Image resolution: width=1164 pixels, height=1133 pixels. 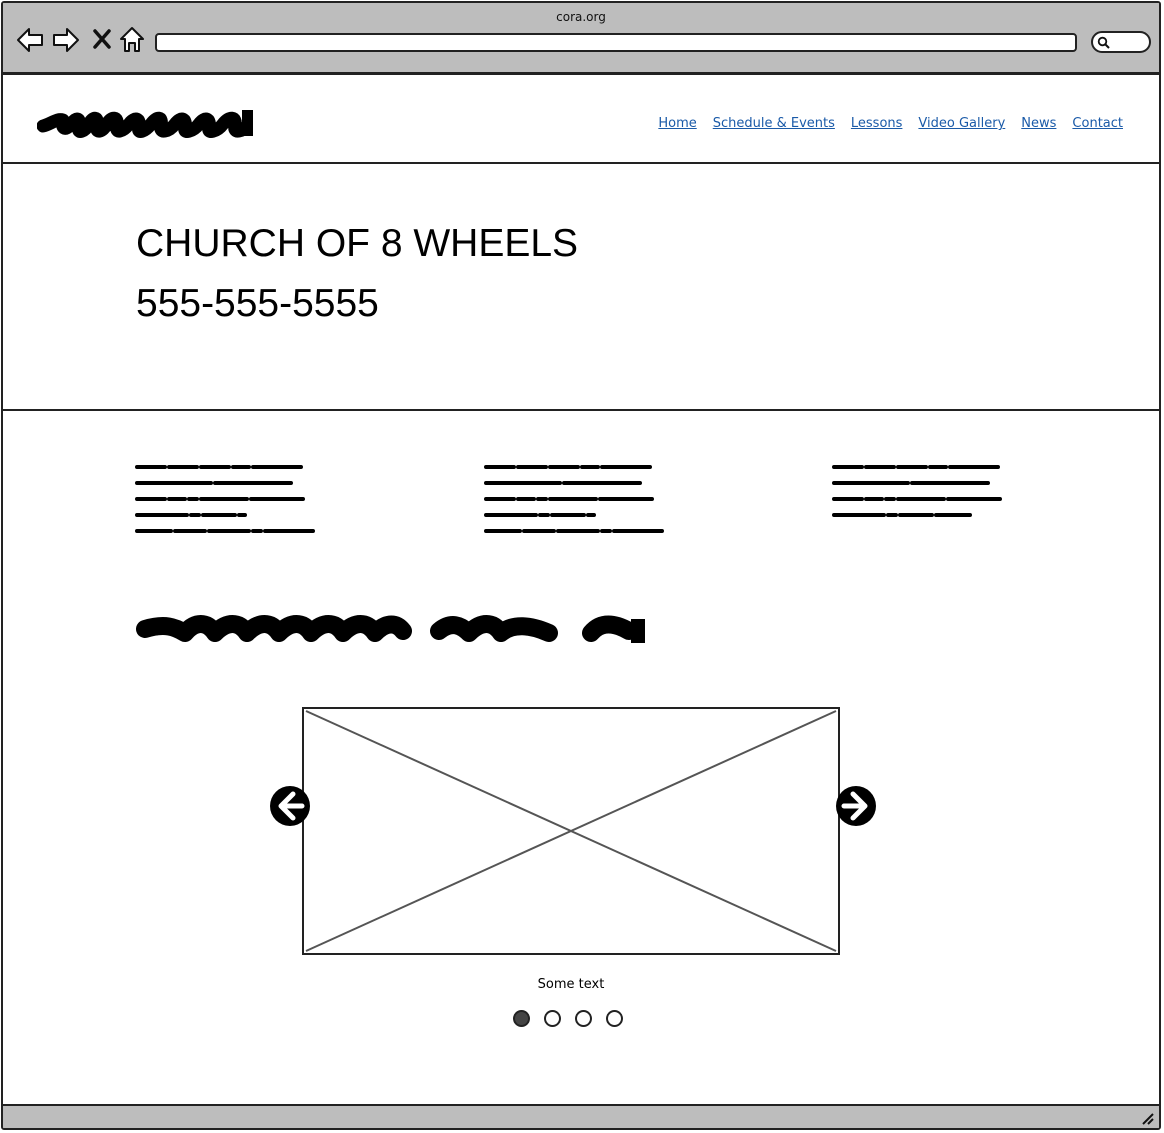 I want to click on site-logo, so click(x=145, y=122).